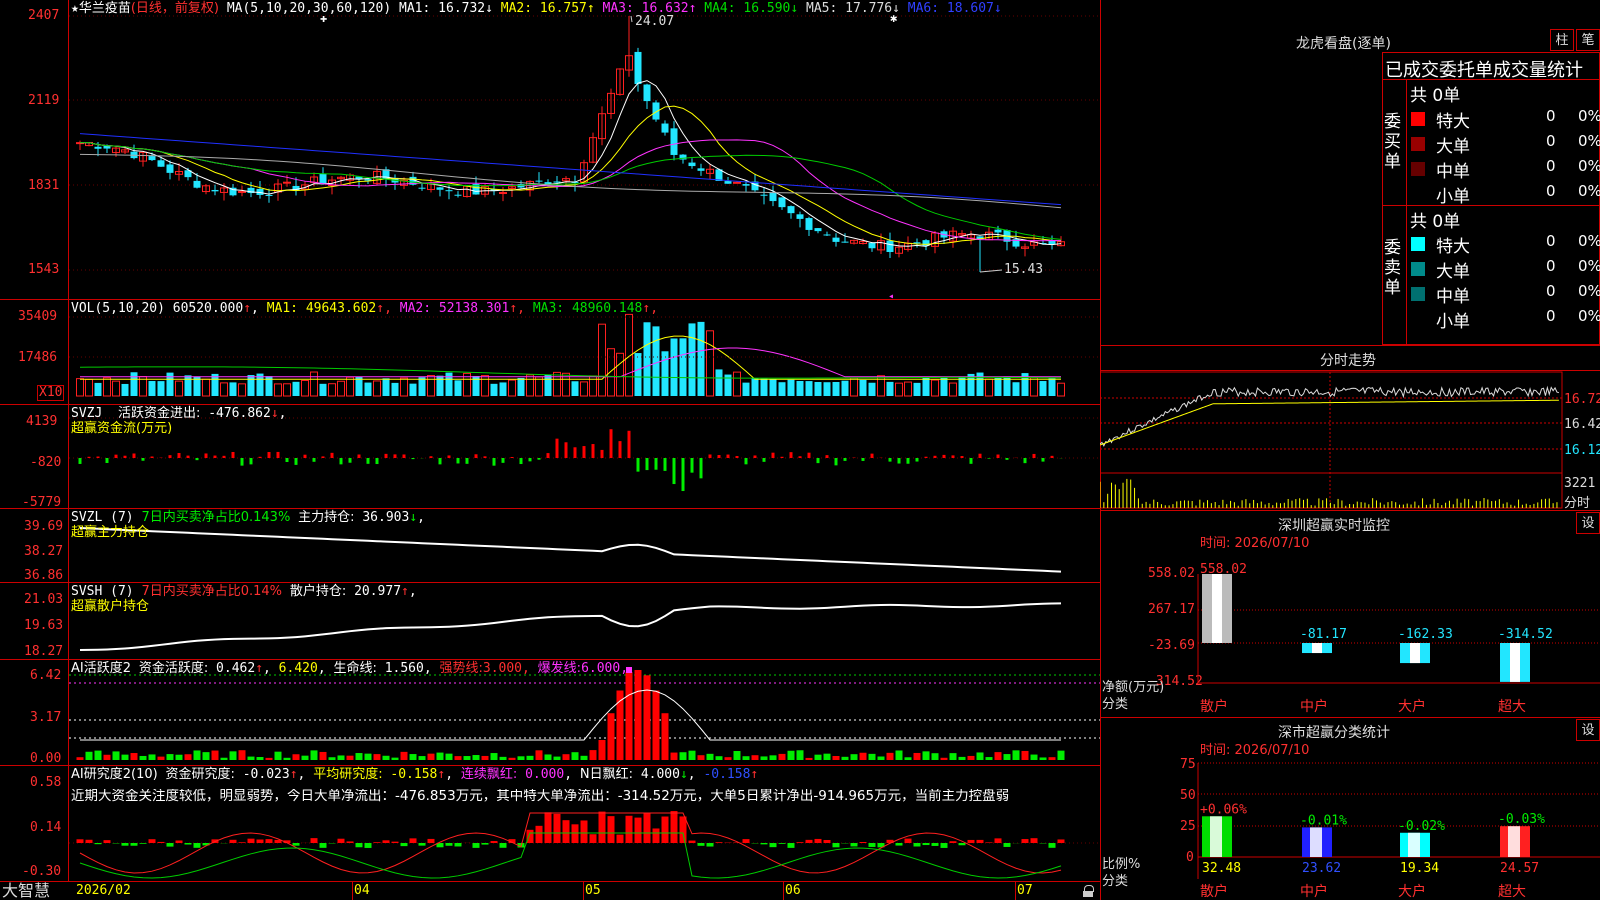 The image size is (1600, 900). Describe the element at coordinates (570, 626) in the screenshot. I see `sh-line` at that location.